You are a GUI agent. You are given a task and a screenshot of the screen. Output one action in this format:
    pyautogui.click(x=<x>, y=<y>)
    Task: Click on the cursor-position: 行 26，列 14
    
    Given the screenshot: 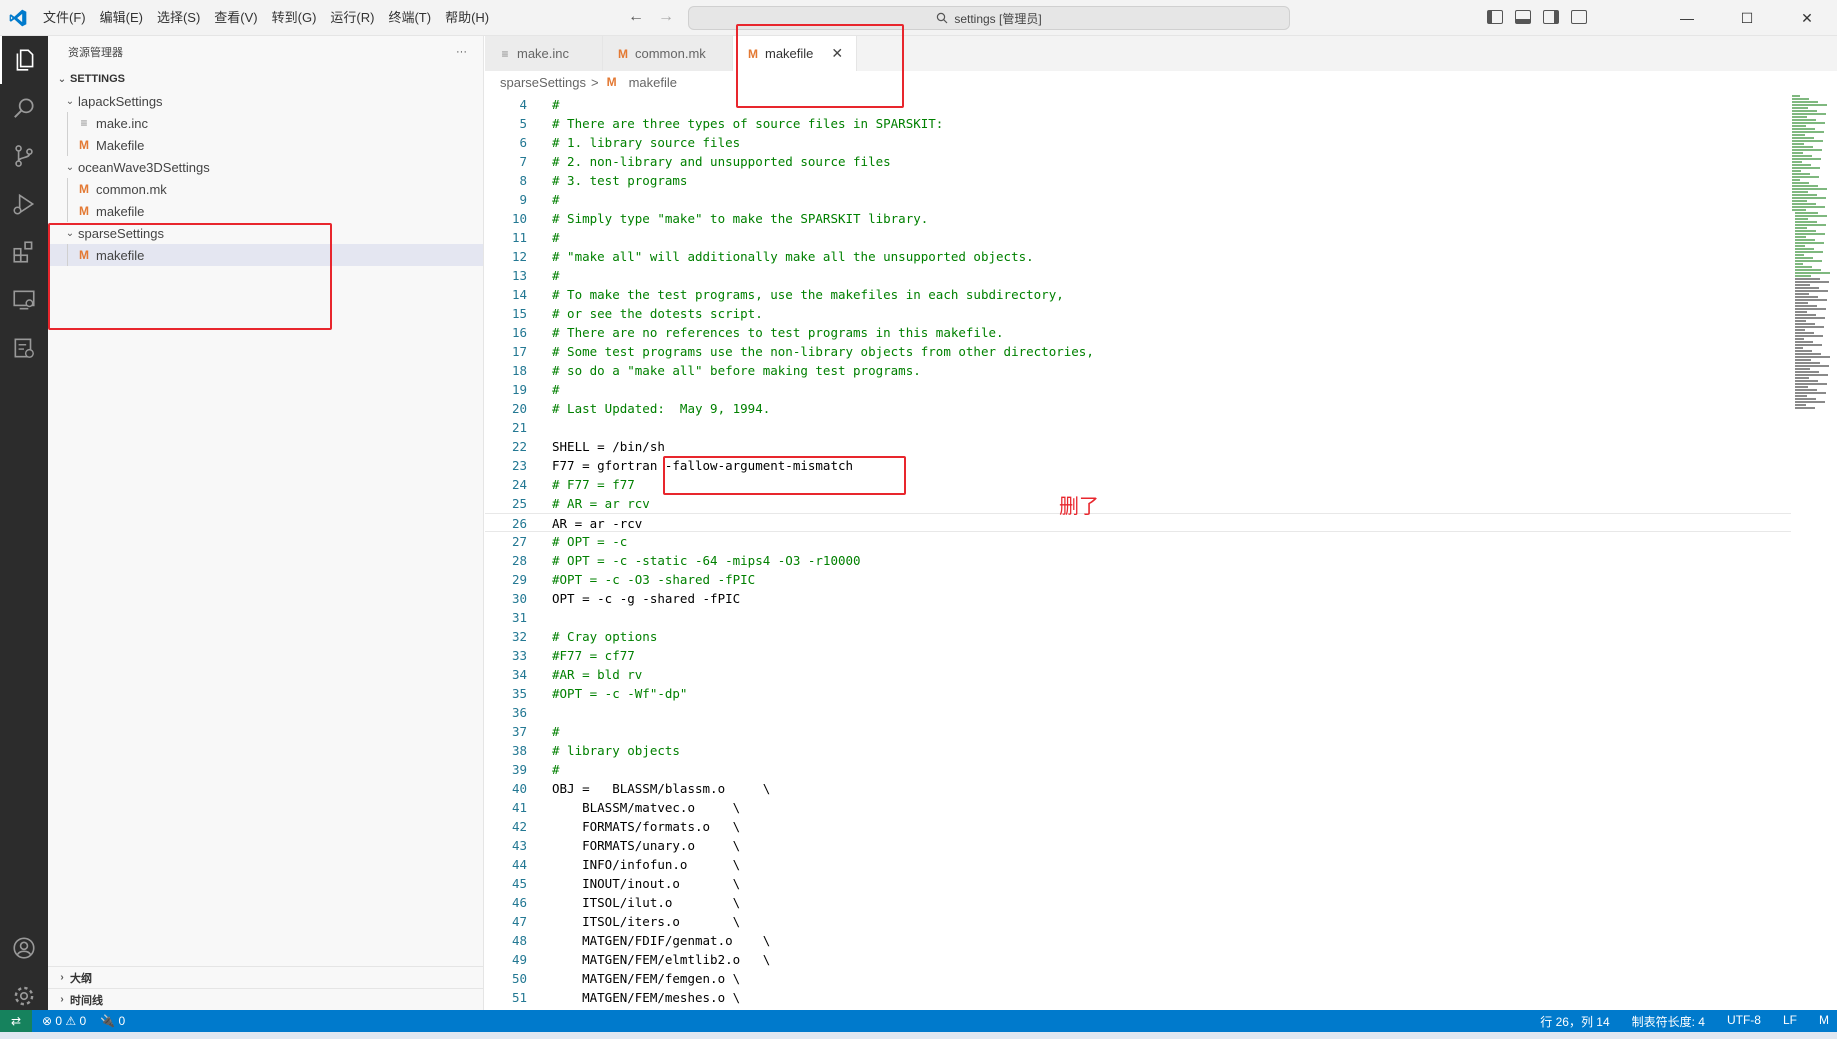 What is the action you would take?
    pyautogui.click(x=1574, y=1021)
    